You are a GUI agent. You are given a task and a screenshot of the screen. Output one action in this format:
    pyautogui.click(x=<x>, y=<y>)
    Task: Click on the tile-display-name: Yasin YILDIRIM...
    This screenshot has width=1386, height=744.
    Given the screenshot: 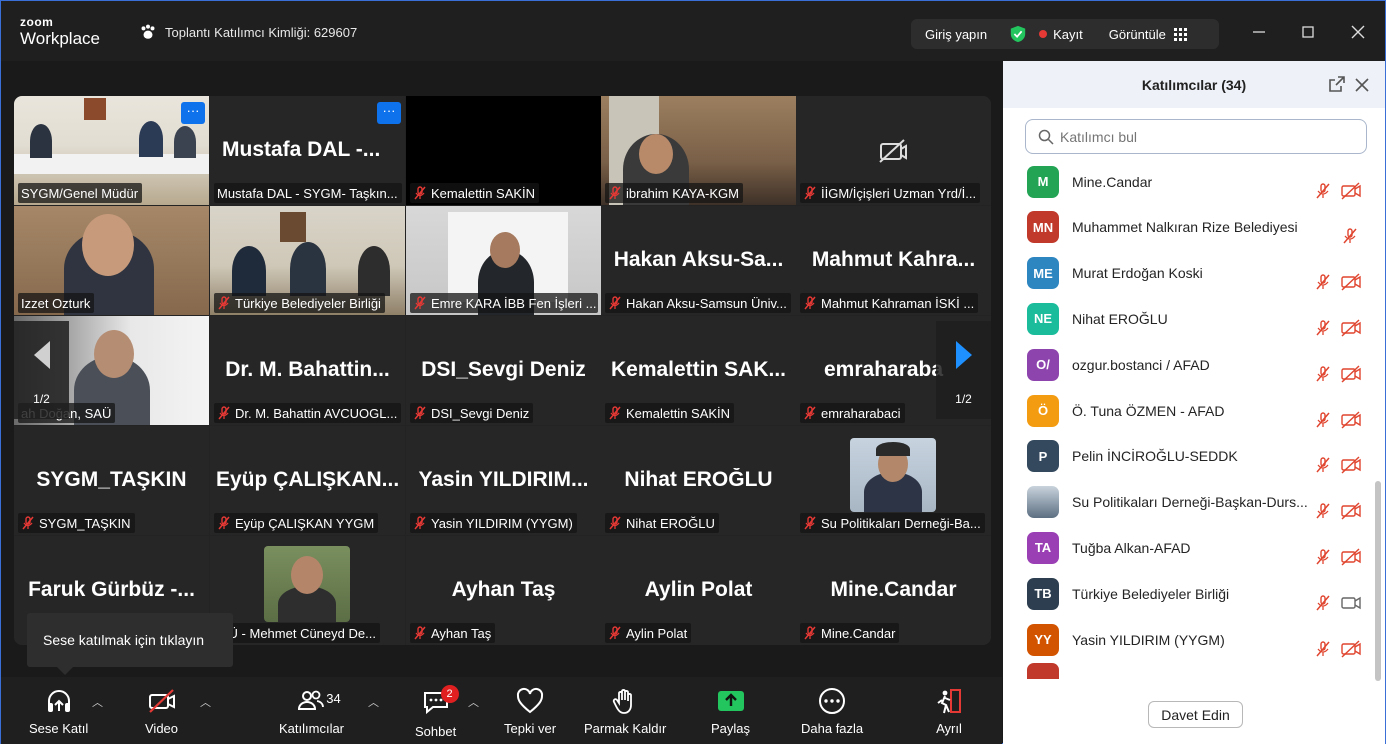 What is the action you would take?
    pyautogui.click(x=503, y=479)
    